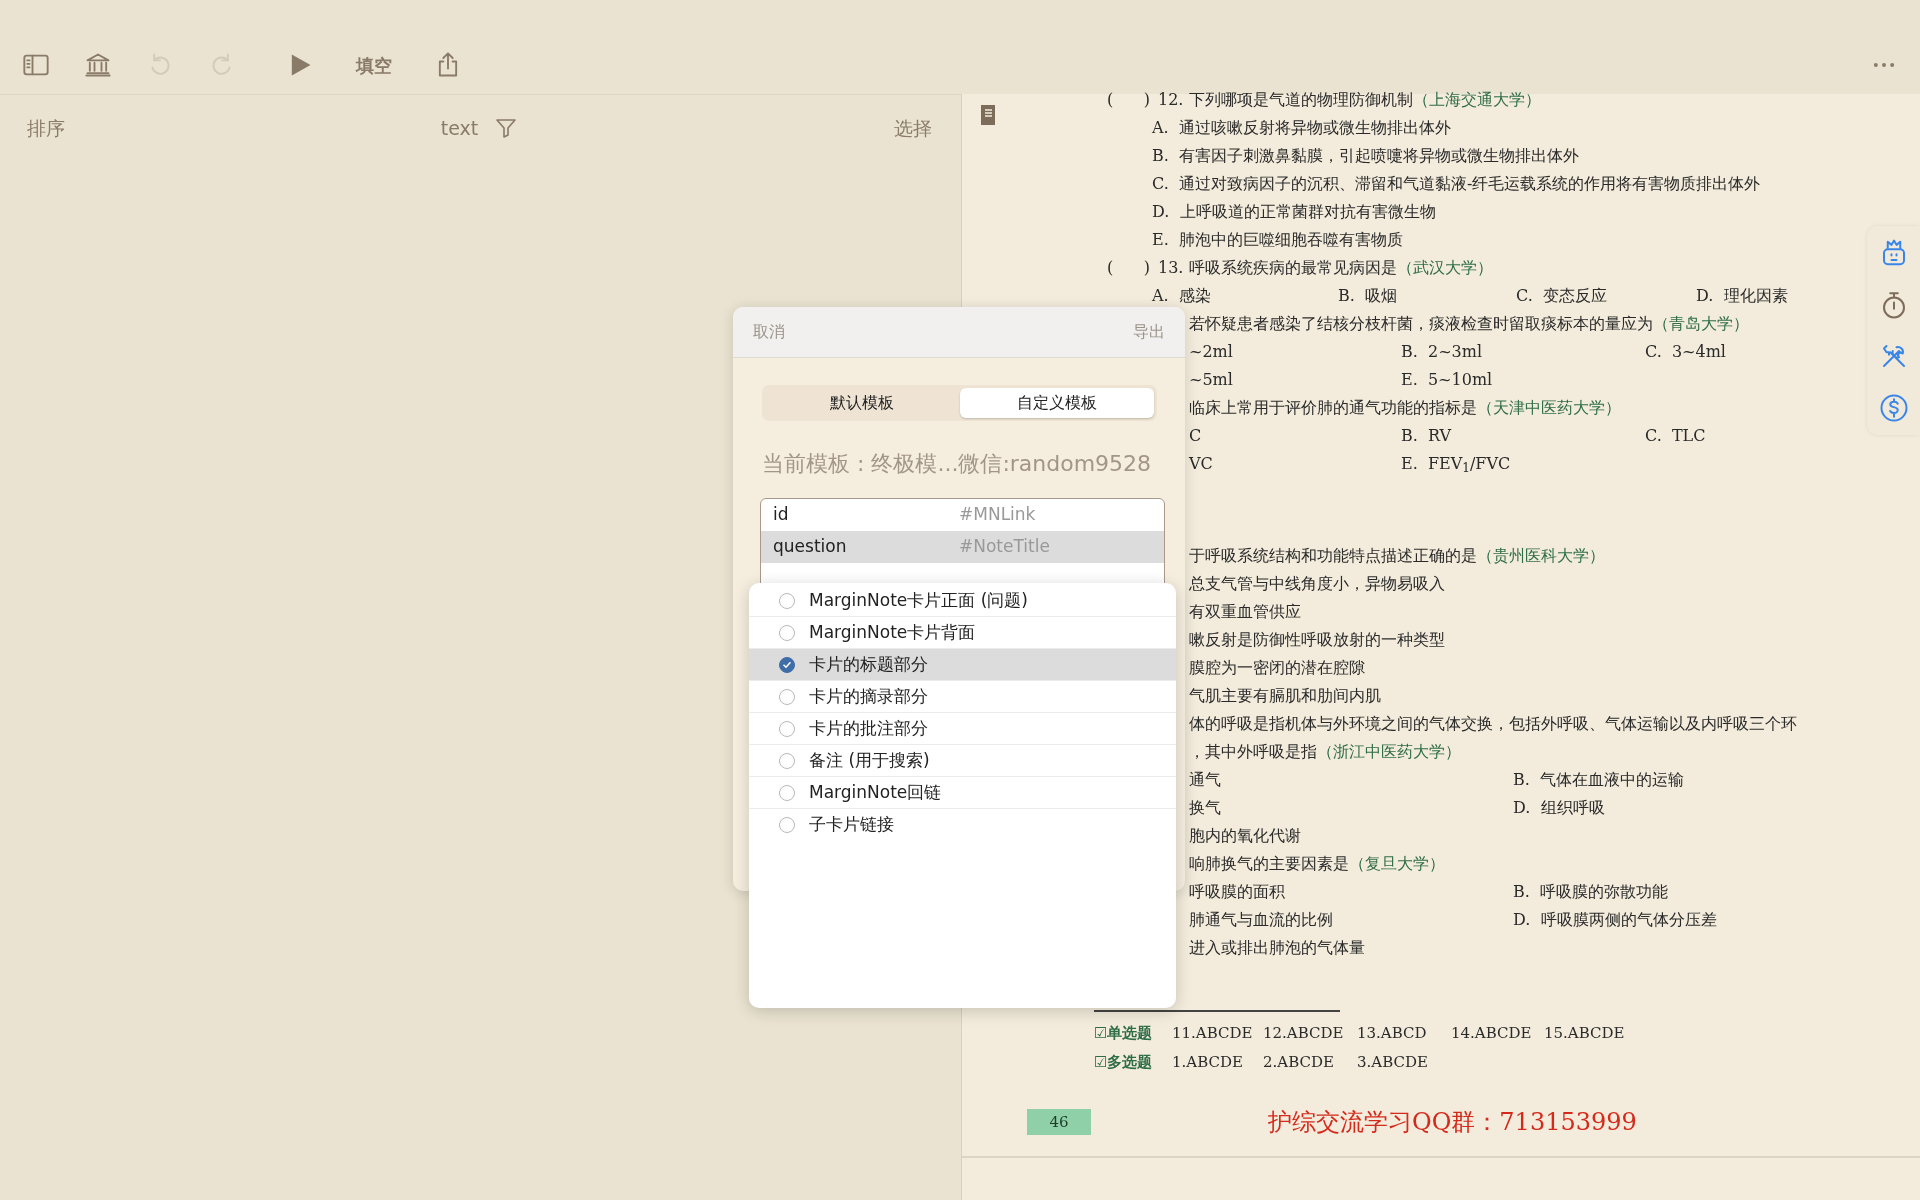 The width and height of the screenshot is (1920, 1200). I want to click on option-text: B. 吸烟, so click(1367, 295).